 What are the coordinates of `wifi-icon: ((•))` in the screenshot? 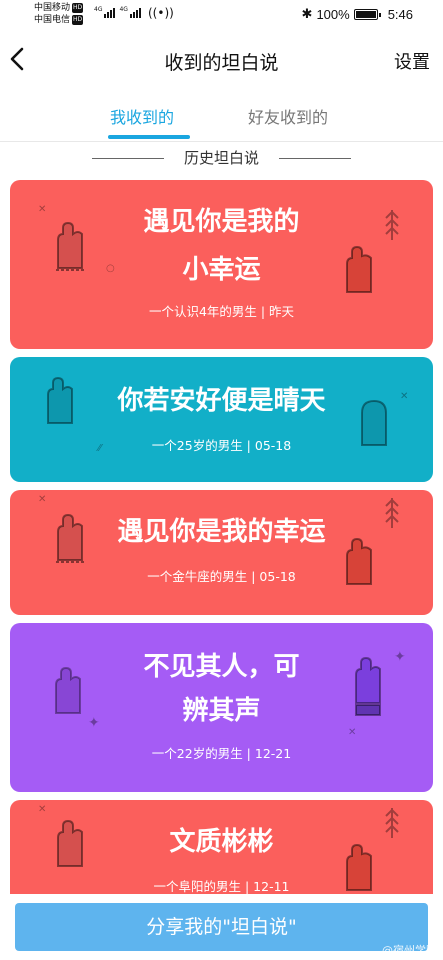 It's located at (161, 13).